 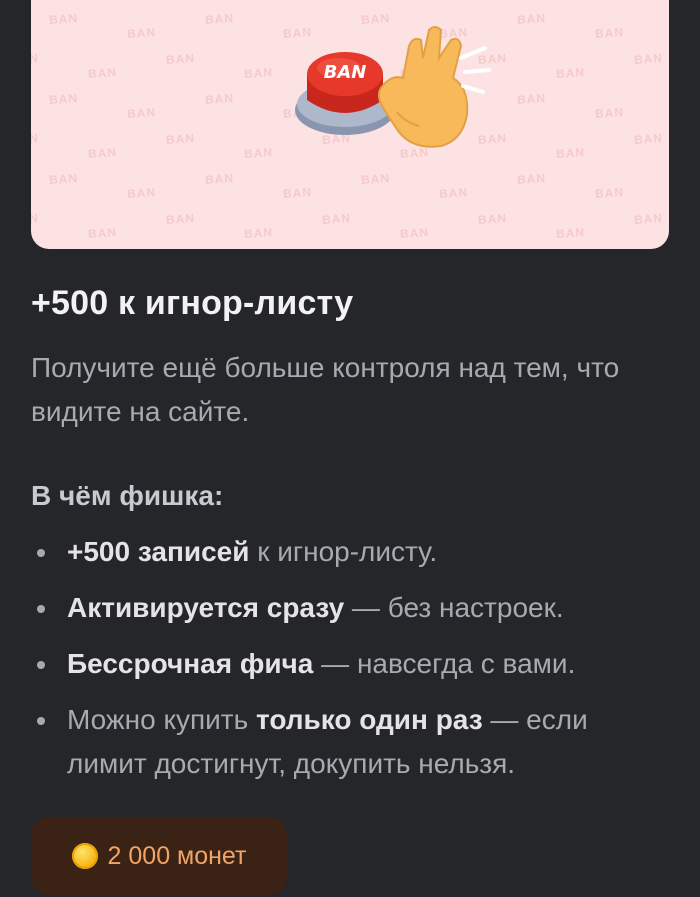 What do you see at coordinates (454, 607) in the screenshot?
I see `feature-text: — без настроек.` at bounding box center [454, 607].